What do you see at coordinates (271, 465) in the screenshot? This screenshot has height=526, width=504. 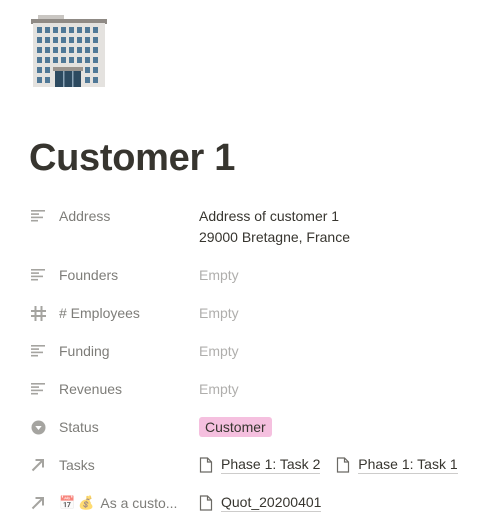 I see `relation-label: Phase 1: Task 2` at bounding box center [271, 465].